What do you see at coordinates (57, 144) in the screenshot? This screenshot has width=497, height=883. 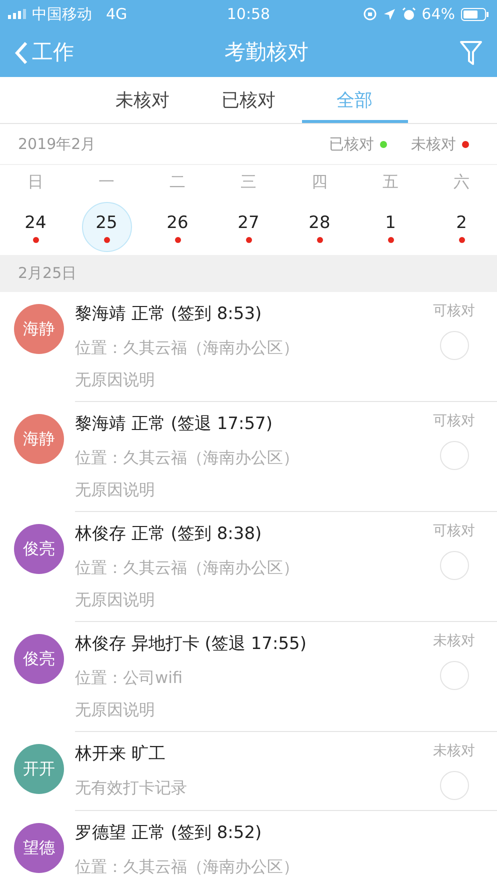 I see `month-label: 2019年2月` at bounding box center [57, 144].